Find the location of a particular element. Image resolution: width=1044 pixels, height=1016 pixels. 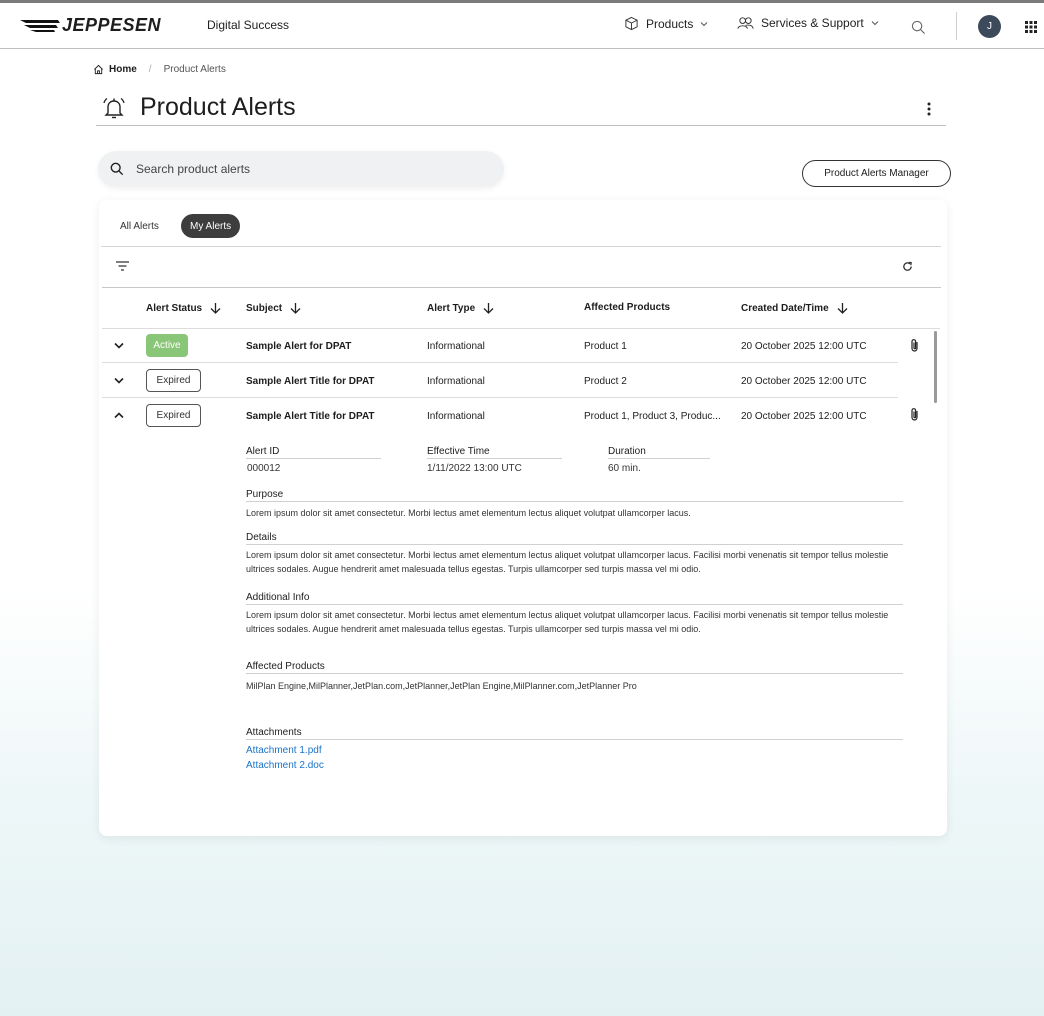

collapse-chevron-up-icon is located at coordinates (119, 415).